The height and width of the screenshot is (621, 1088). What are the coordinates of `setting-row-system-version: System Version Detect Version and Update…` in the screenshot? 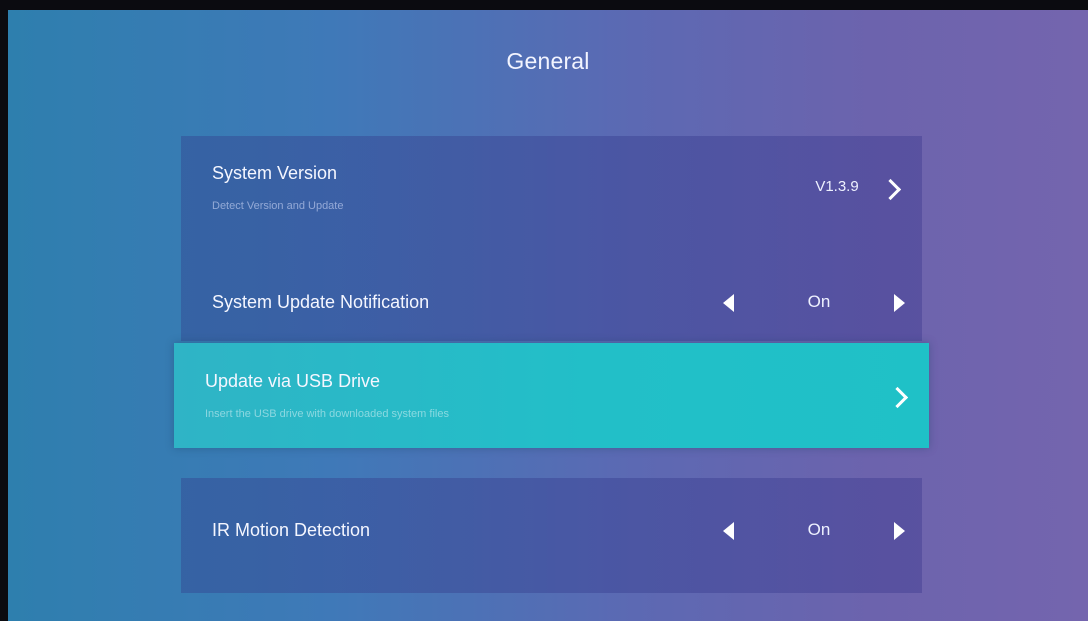 It's located at (551, 191).